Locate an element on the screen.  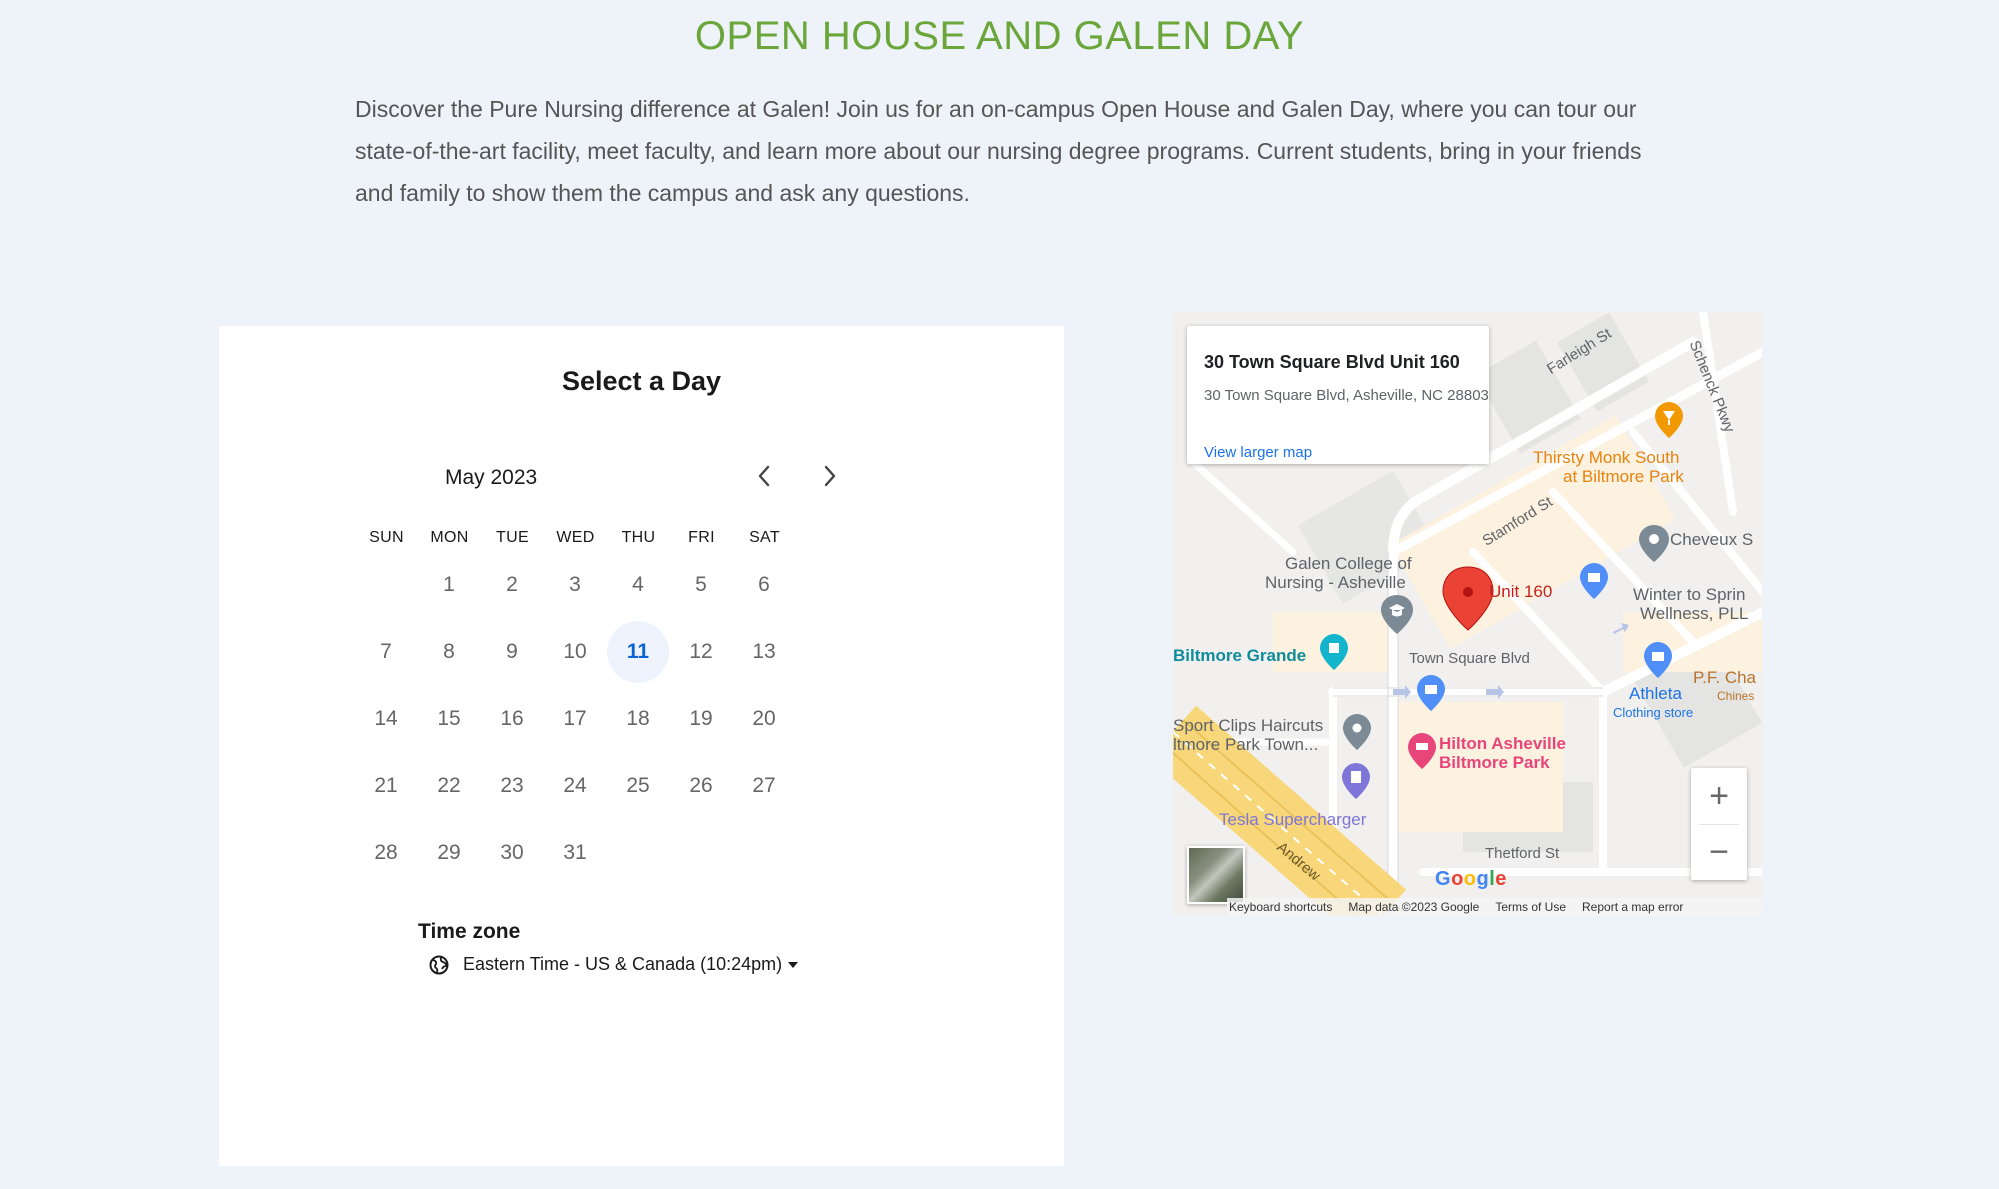
calendar-day: 14 is located at coordinates (386, 719).